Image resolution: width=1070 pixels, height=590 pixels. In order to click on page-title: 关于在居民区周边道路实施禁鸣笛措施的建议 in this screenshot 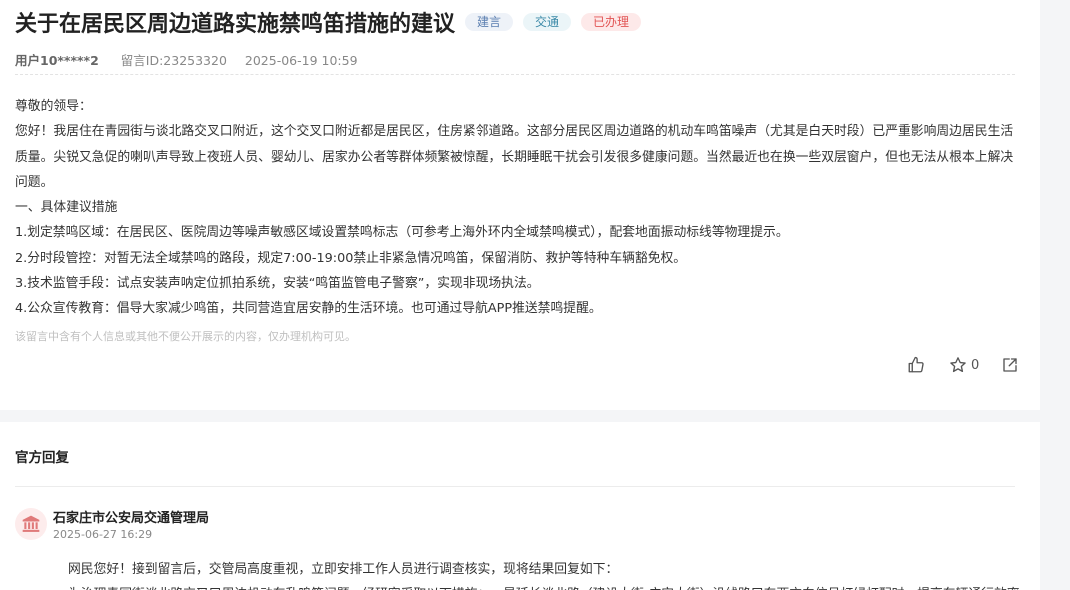, I will do `click(235, 24)`.